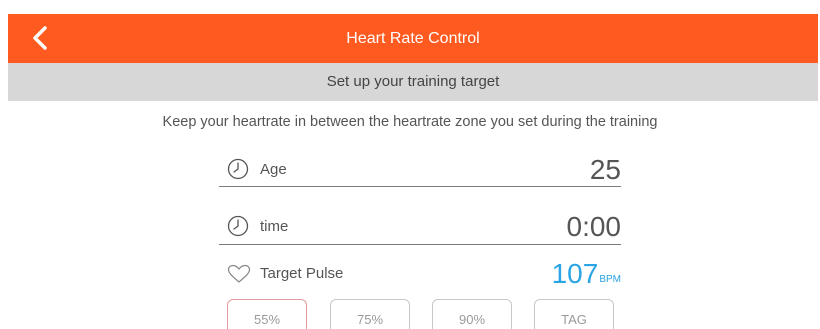  What do you see at coordinates (273, 169) in the screenshot?
I see `age-label: Age` at bounding box center [273, 169].